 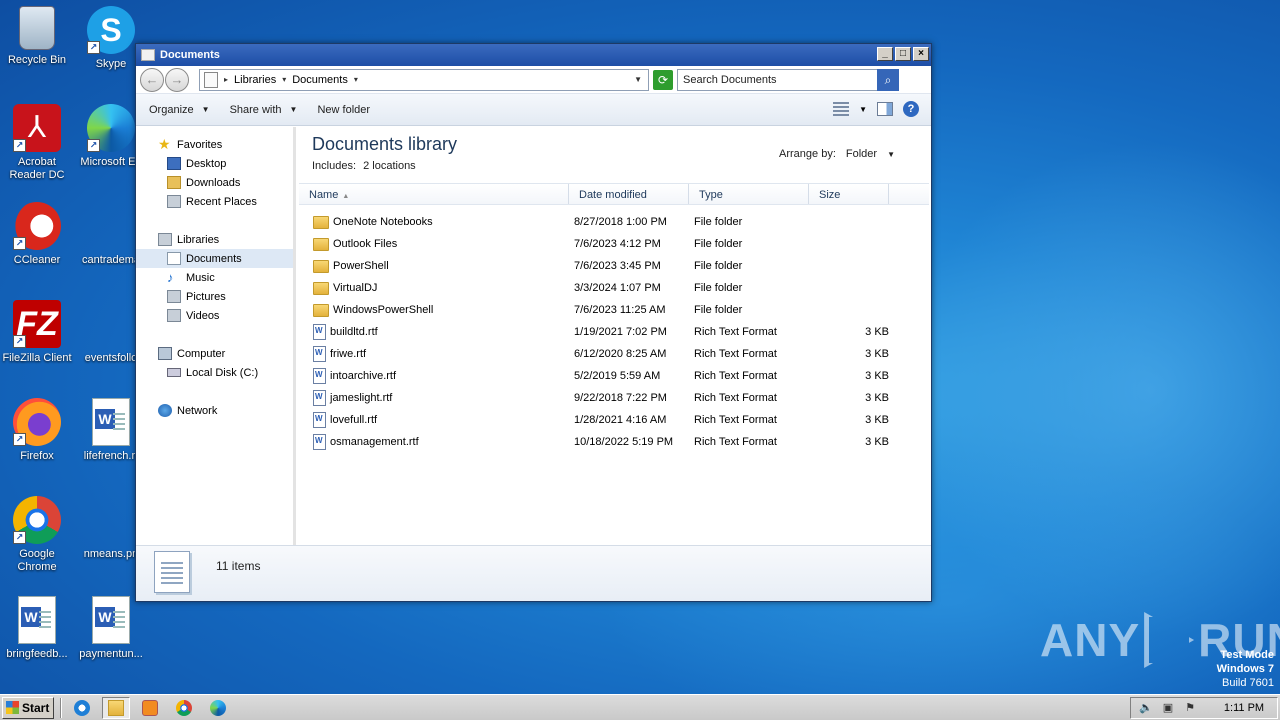 What do you see at coordinates (434, 332) in the screenshot?
I see `file-name-cell: buildltd.rtf` at bounding box center [434, 332].